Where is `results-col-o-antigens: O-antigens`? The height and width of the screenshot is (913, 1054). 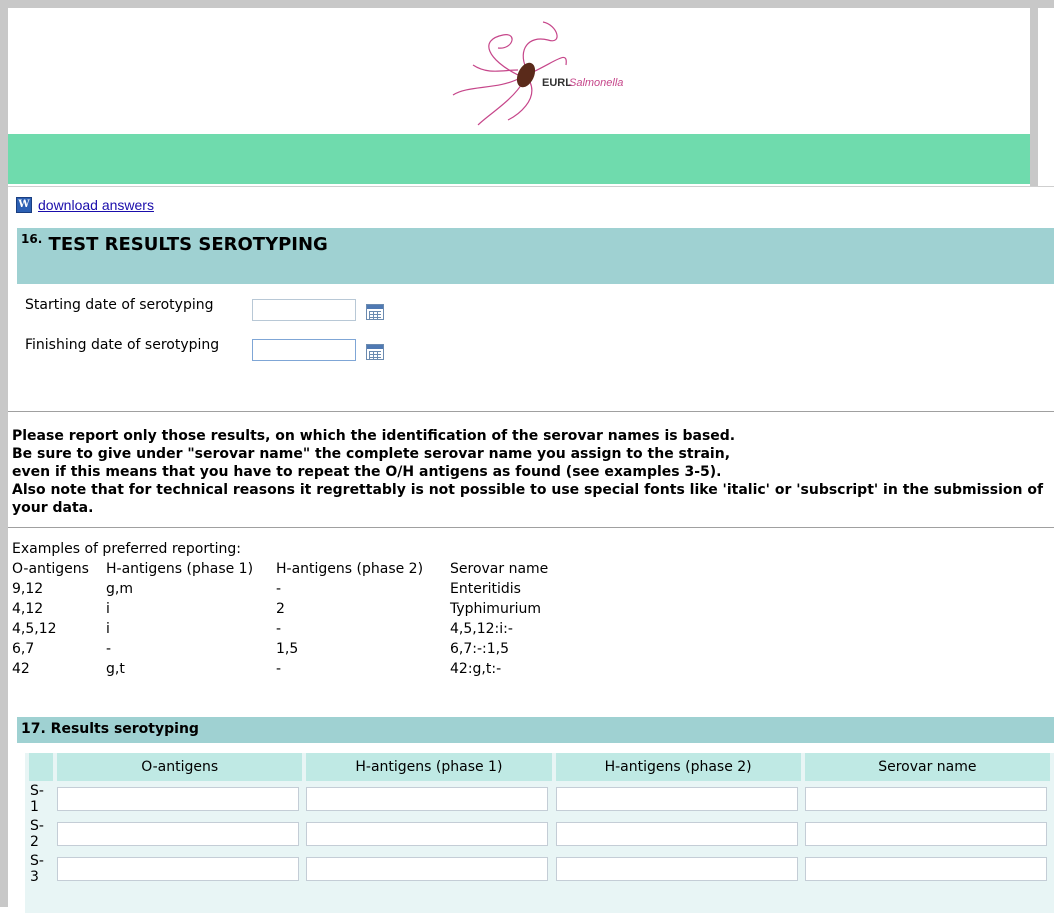 results-col-o-antigens: O-antigens is located at coordinates (180, 767).